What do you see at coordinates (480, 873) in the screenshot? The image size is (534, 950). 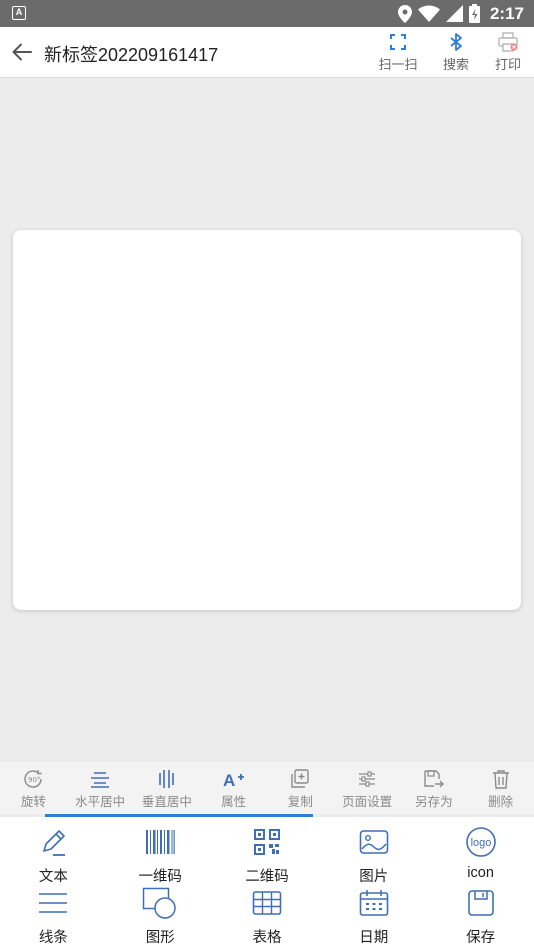 I see `icon-label: icon` at bounding box center [480, 873].